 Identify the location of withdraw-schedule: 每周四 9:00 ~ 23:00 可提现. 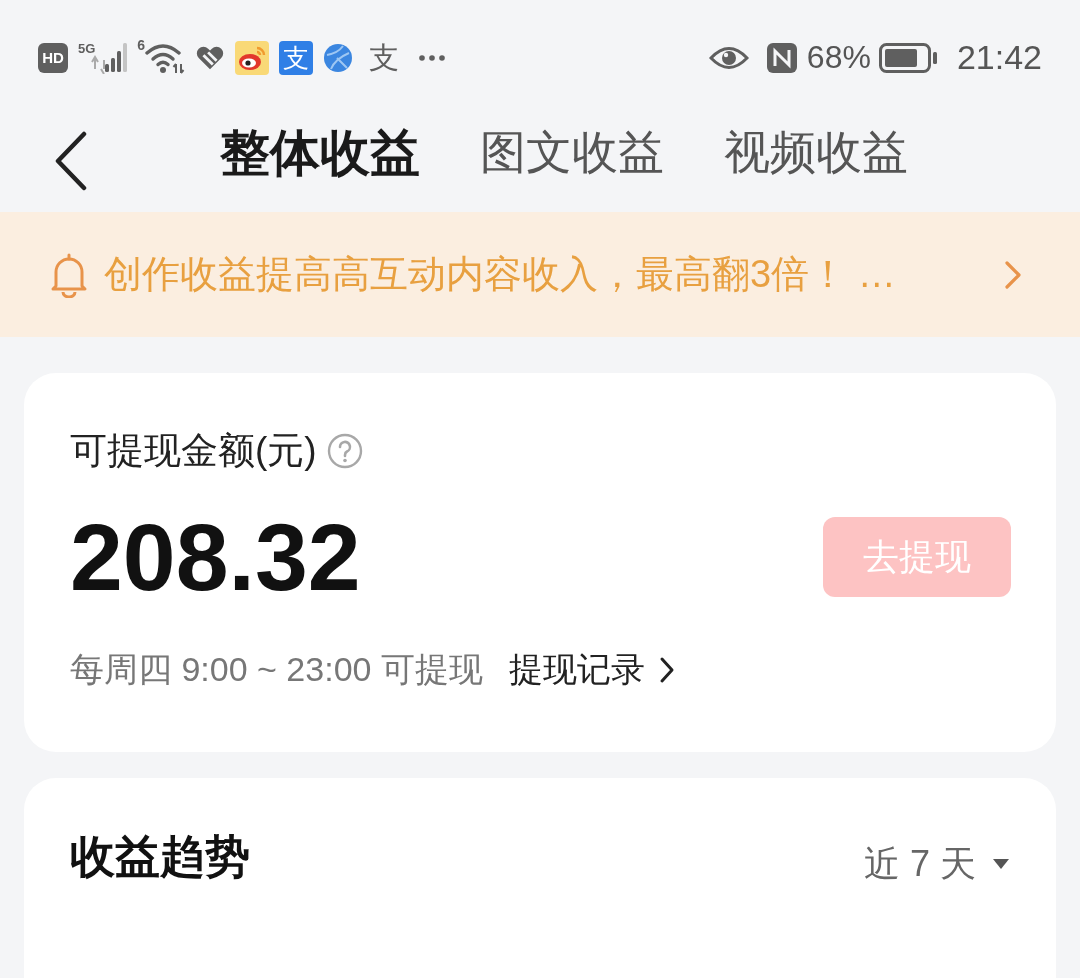
(276, 669).